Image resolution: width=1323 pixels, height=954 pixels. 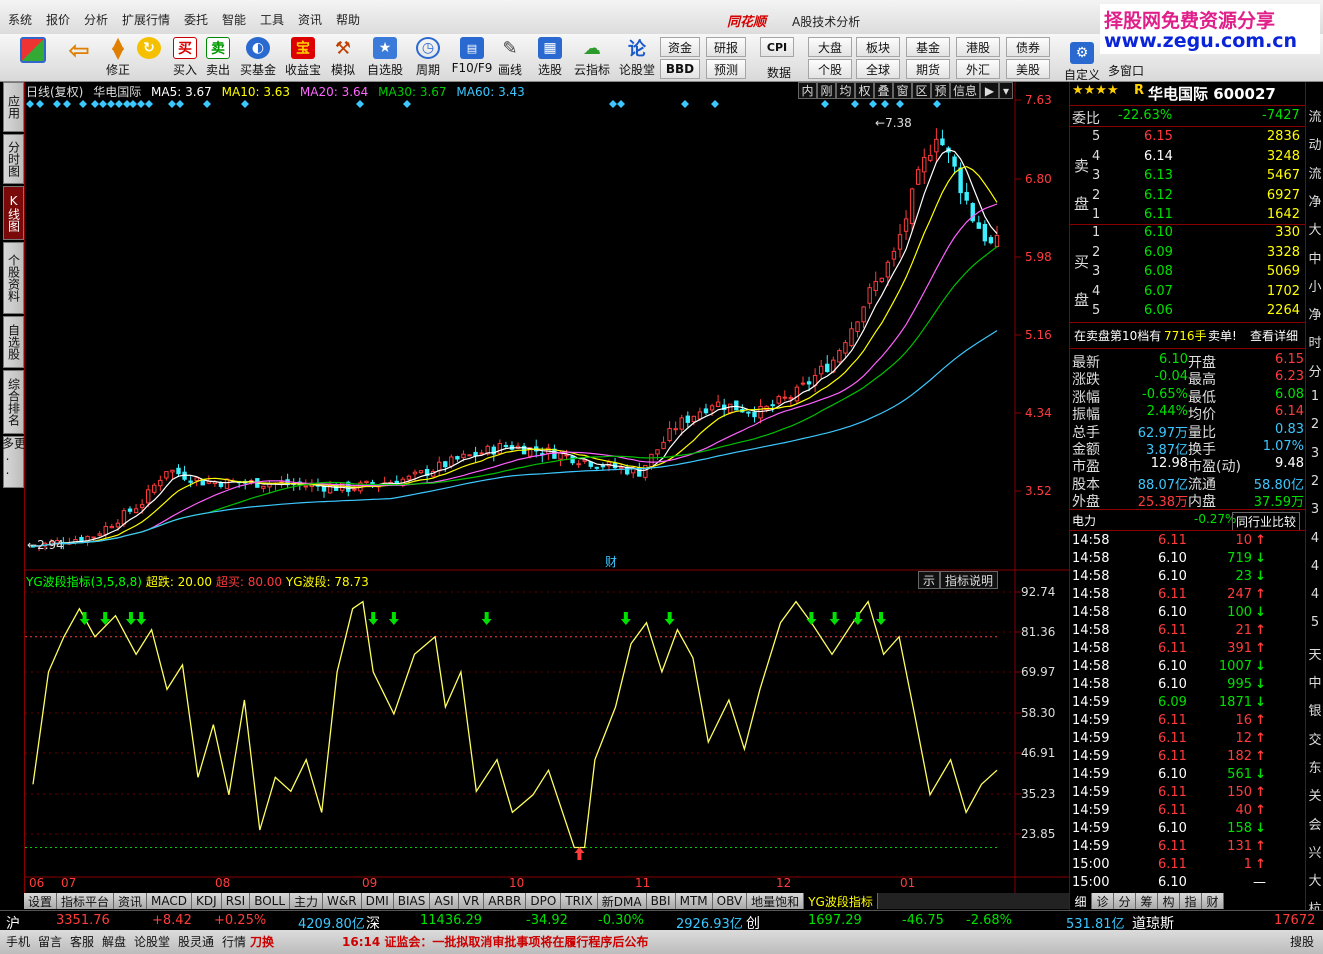 I want to click on back-button: ⇦, so click(x=79, y=58).